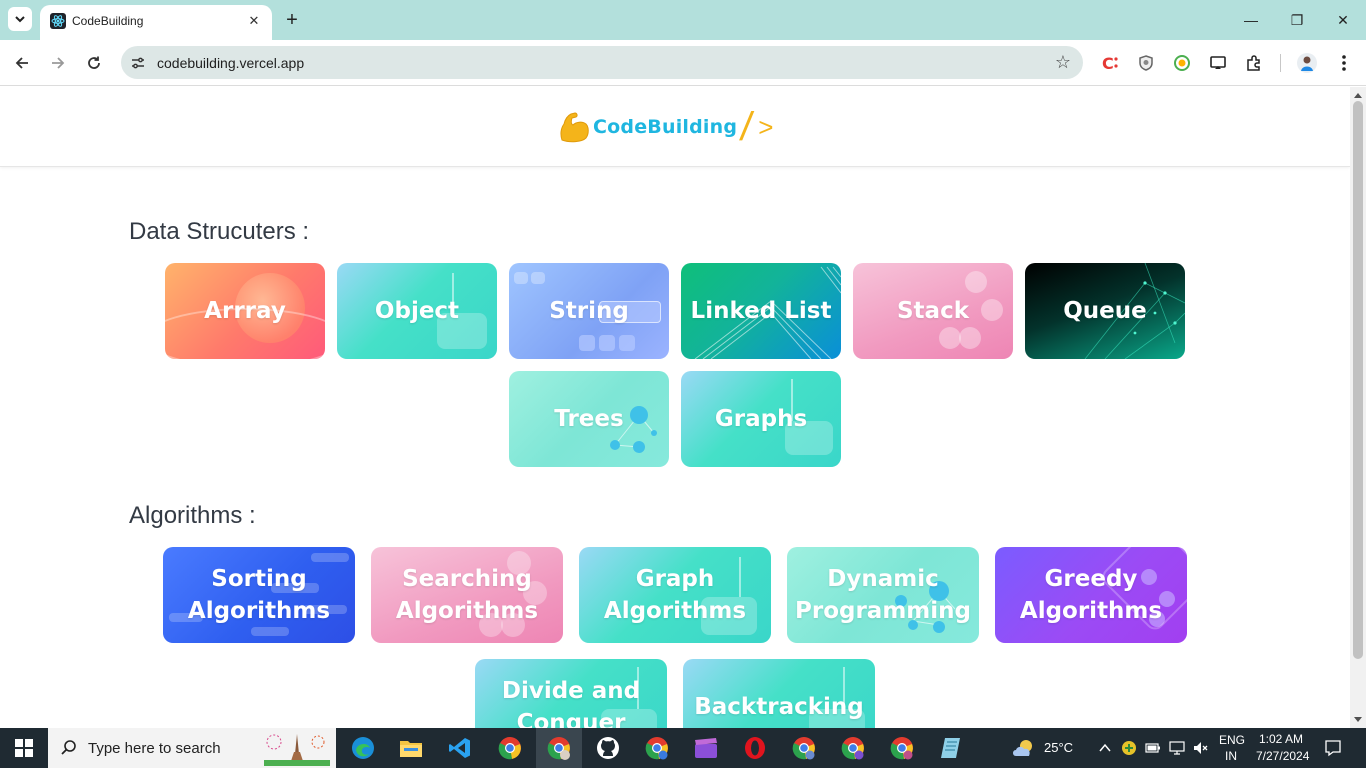 The height and width of the screenshot is (768, 1366). I want to click on card-array: Arrray, so click(245, 311).